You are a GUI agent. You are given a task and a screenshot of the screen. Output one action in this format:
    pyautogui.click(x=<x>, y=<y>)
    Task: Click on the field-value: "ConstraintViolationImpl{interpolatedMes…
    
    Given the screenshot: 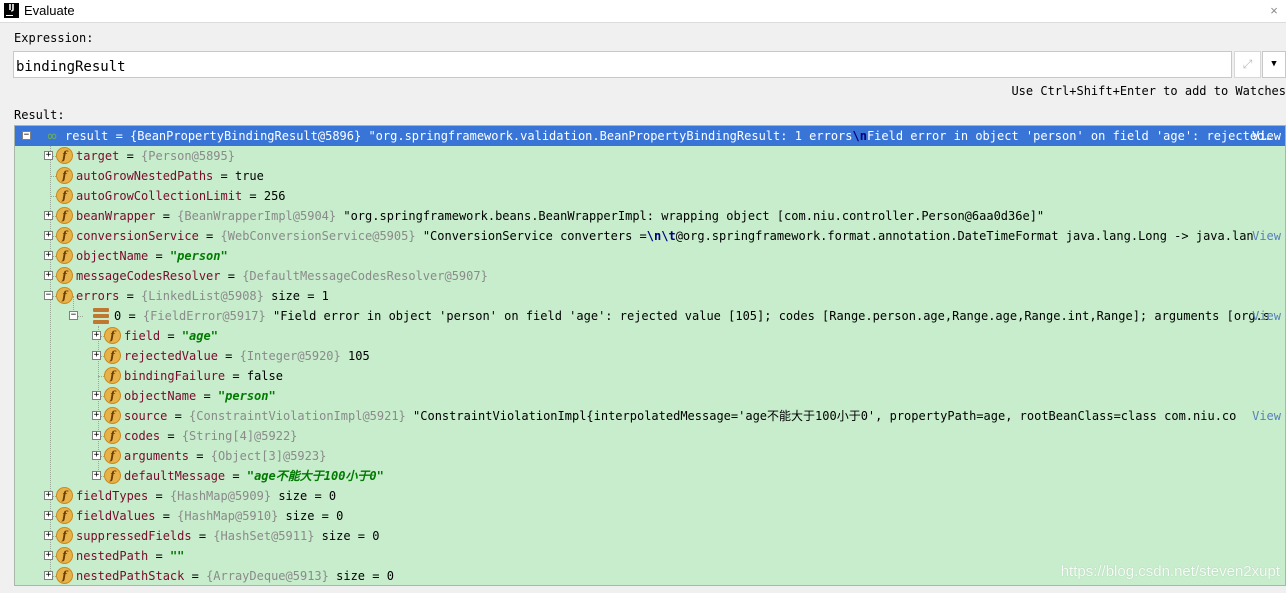 What is the action you would take?
    pyautogui.click(x=821, y=416)
    